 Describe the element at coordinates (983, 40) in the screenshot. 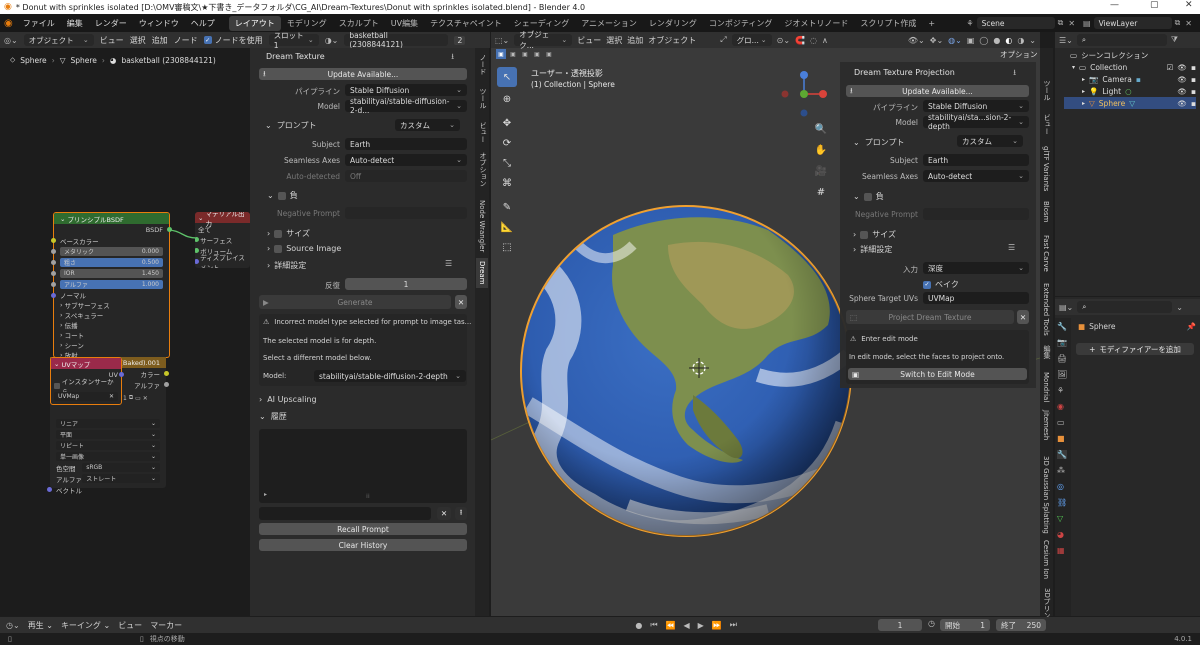

I see `shading-wireframe-icon: ◯` at that location.